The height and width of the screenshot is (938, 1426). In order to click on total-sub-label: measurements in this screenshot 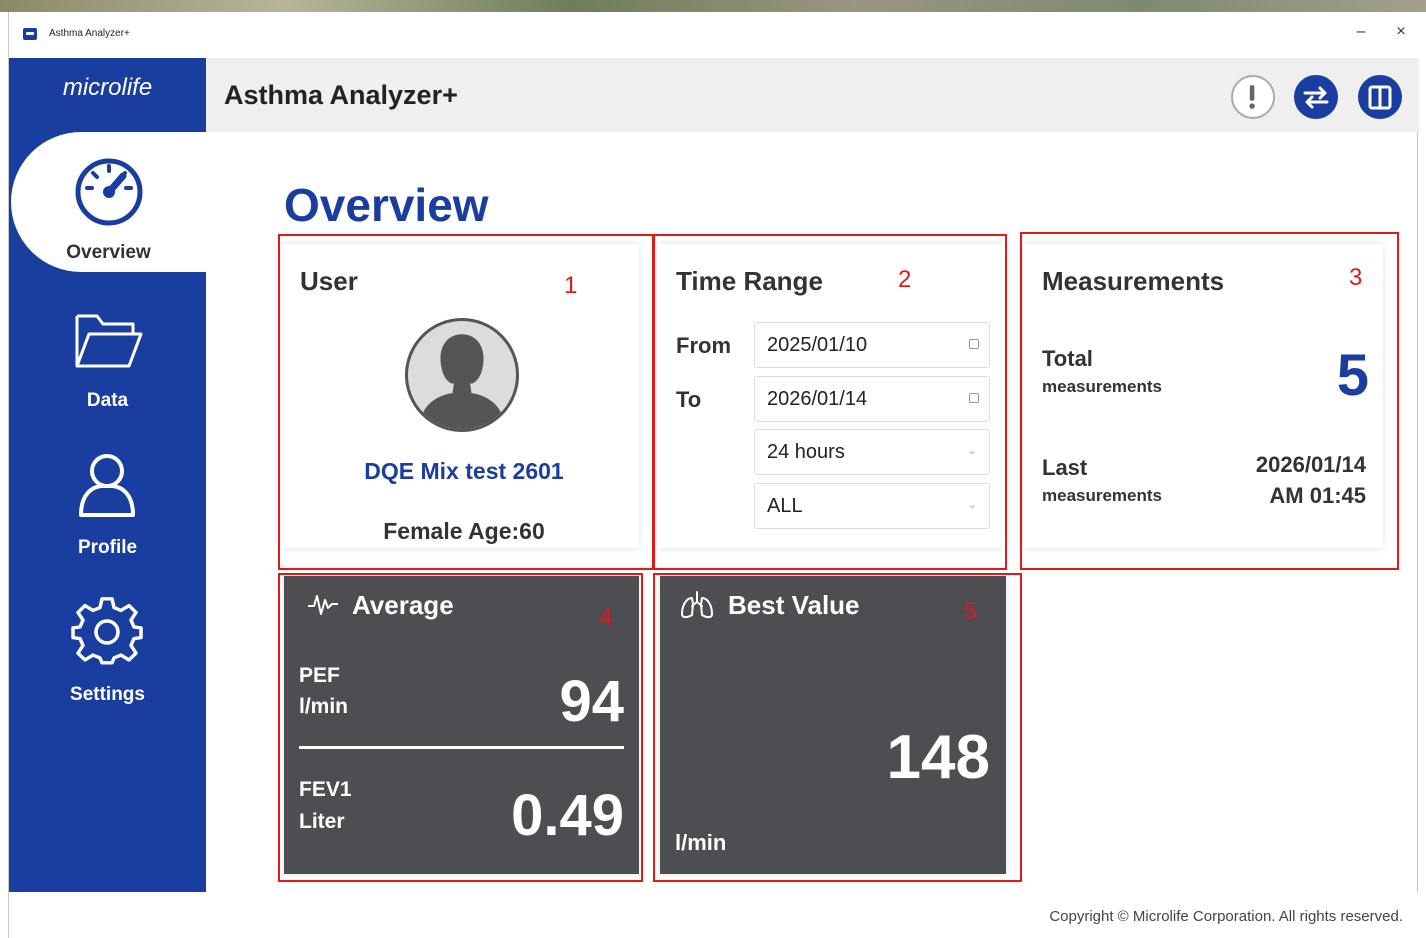, I will do `click(1102, 386)`.